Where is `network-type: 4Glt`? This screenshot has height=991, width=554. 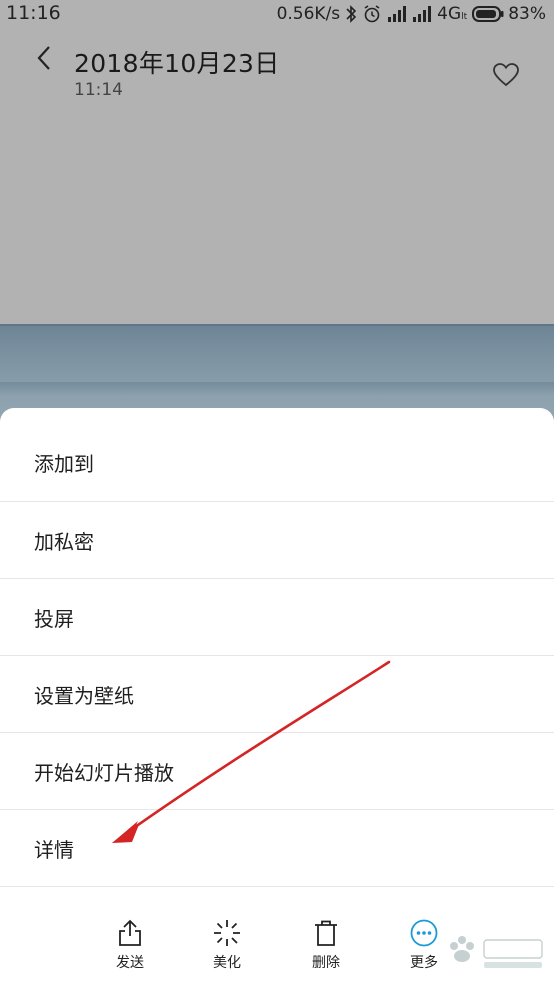 network-type: 4Glt is located at coordinates (452, 14).